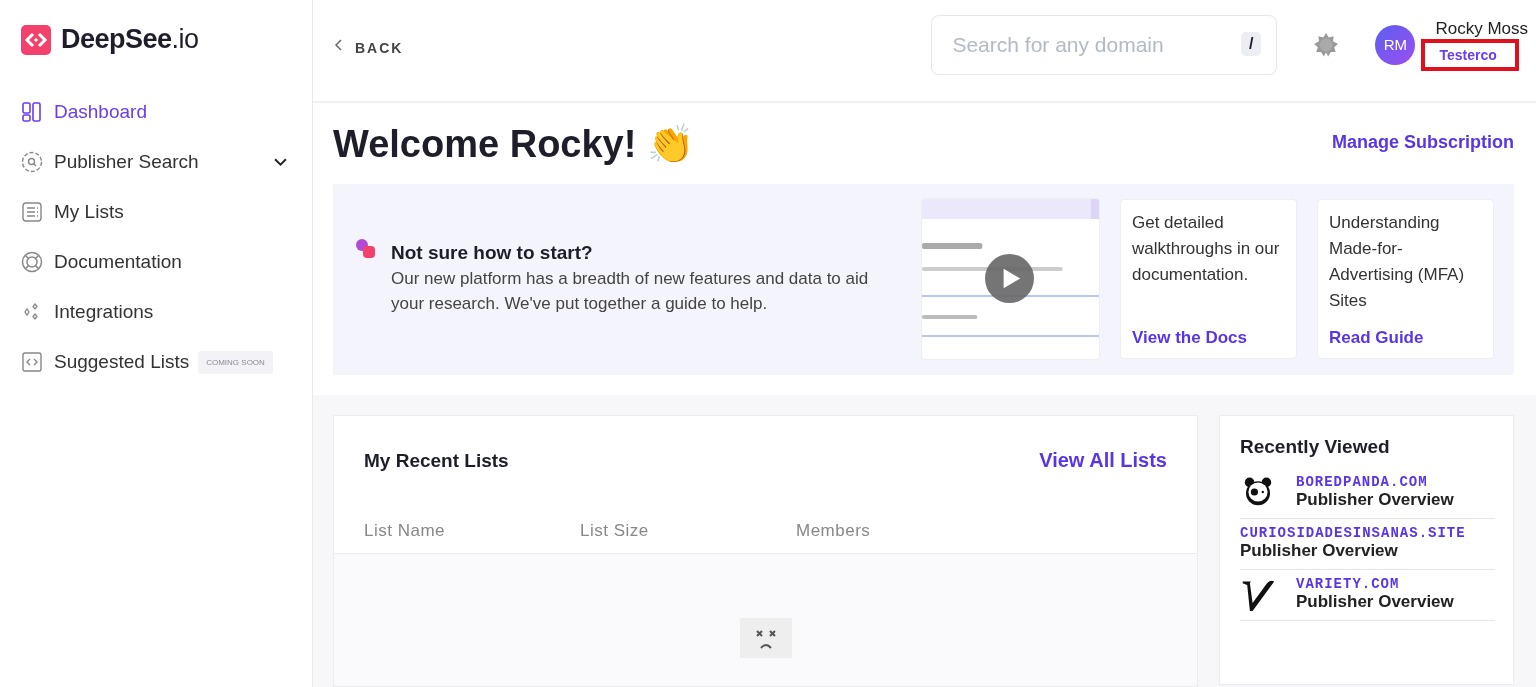 The width and height of the screenshot is (1536, 687). Describe the element at coordinates (32, 162) in the screenshot. I see `search-icon` at that location.